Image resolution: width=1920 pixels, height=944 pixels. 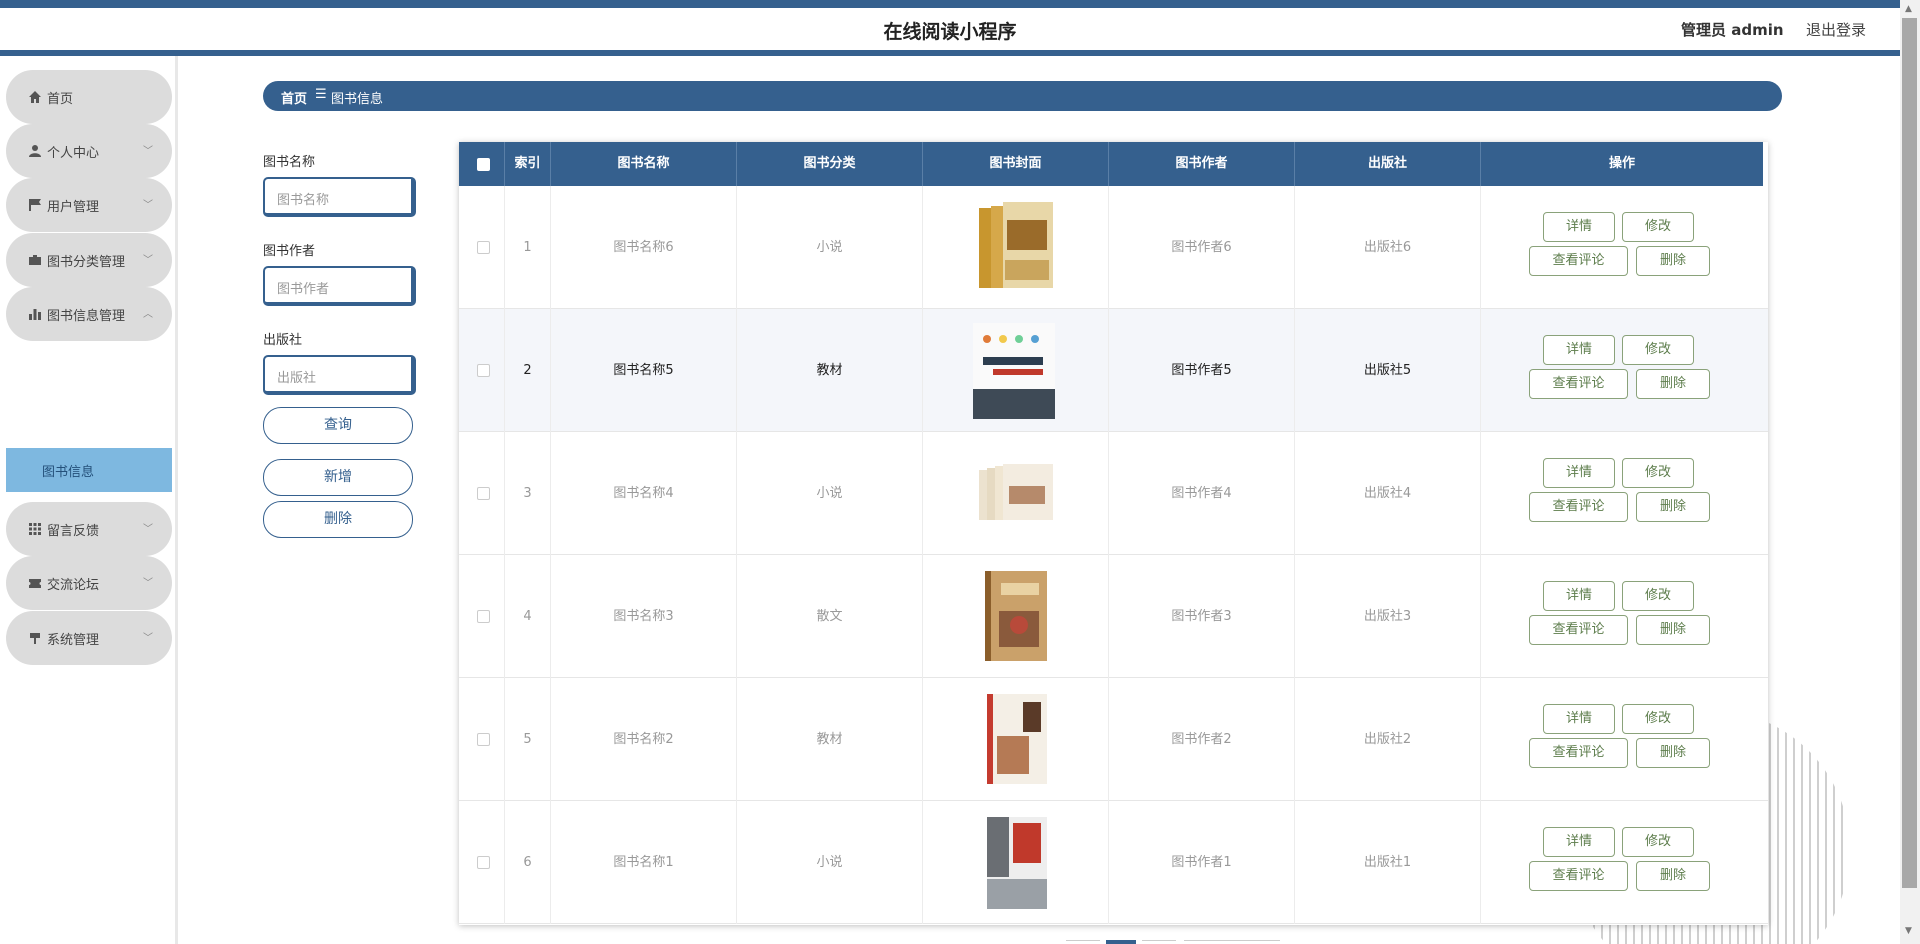 I want to click on sidebar-item-label: 用户管理, so click(x=73, y=207).